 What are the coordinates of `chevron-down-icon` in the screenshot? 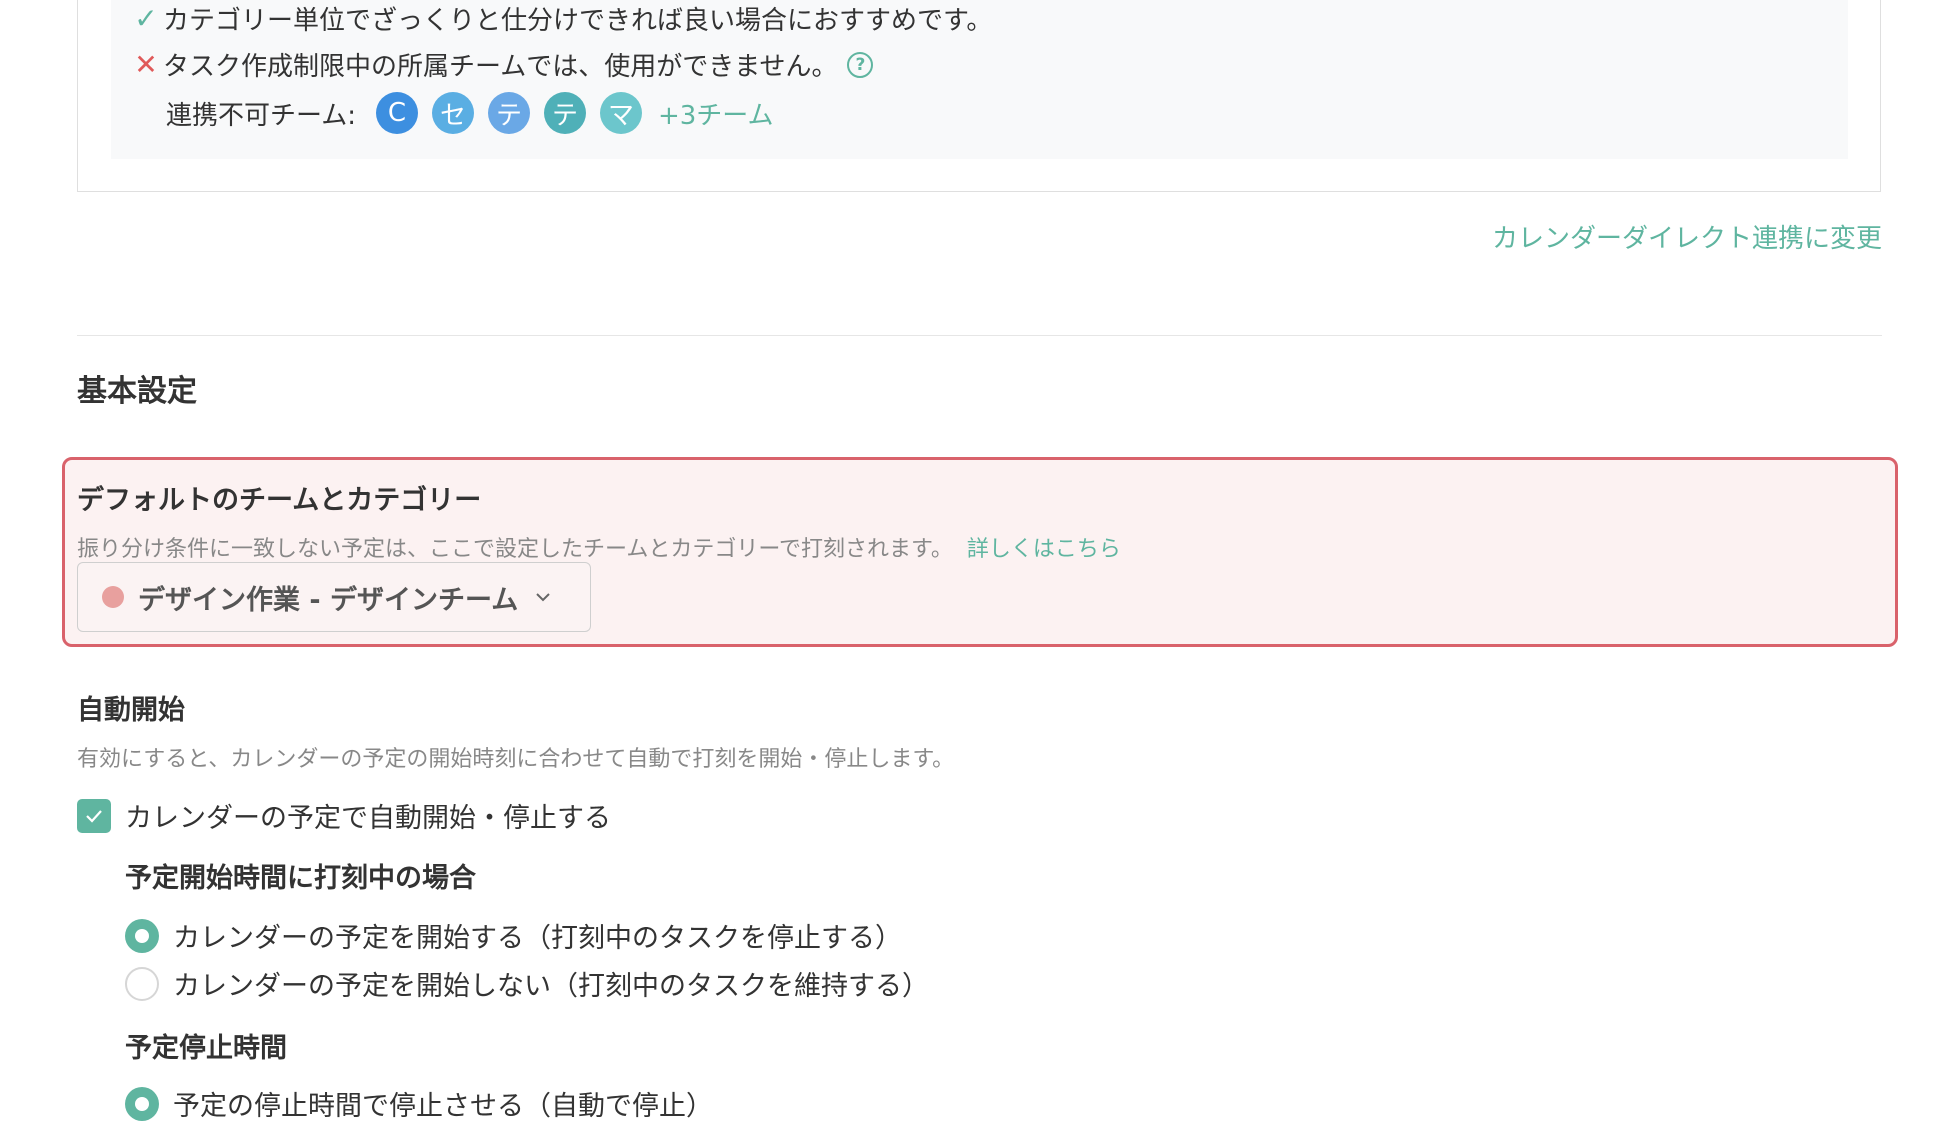 It's located at (543, 597).